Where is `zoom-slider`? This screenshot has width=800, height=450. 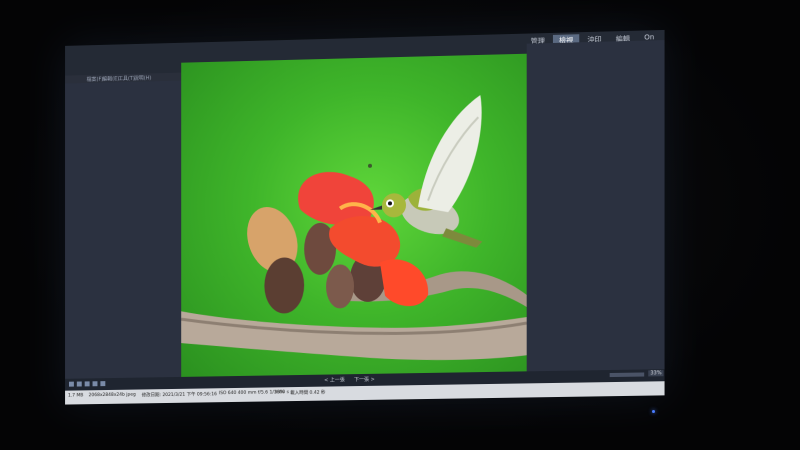
zoom-slider is located at coordinates (627, 375).